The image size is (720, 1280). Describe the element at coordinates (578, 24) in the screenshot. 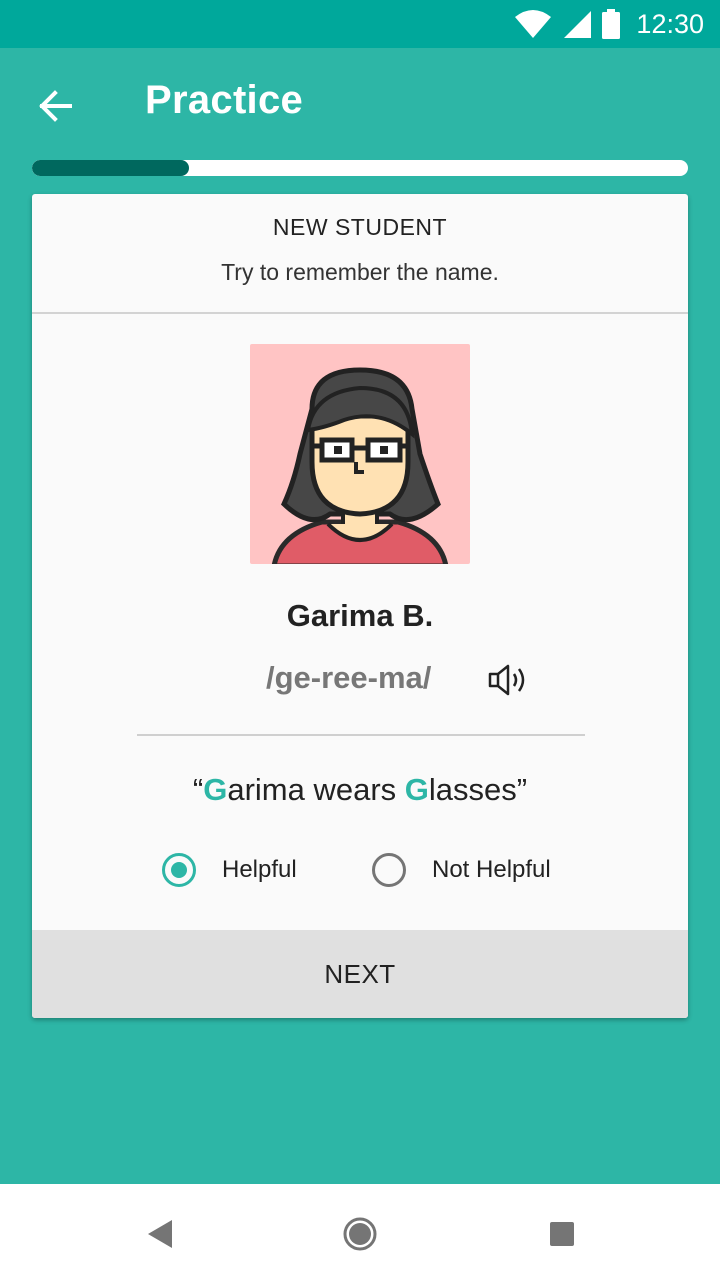

I see `signal-icon` at that location.